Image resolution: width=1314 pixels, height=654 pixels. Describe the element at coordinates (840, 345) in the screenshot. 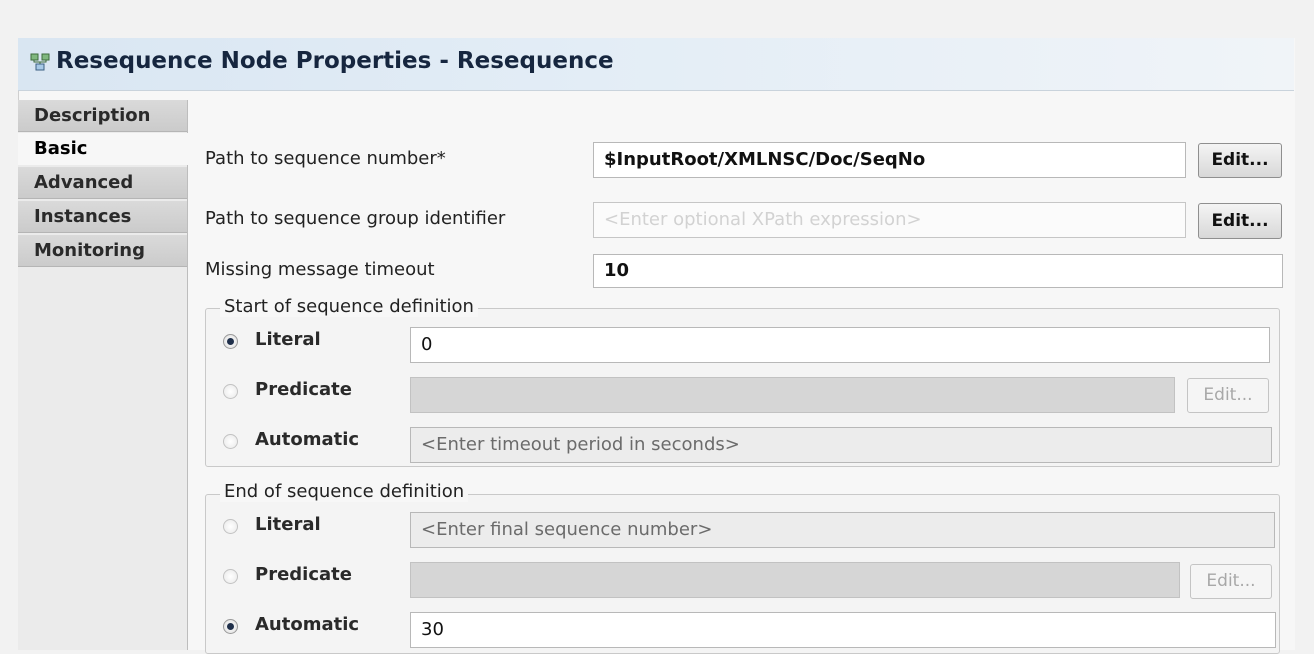

I see `start-literal-field: 0` at that location.